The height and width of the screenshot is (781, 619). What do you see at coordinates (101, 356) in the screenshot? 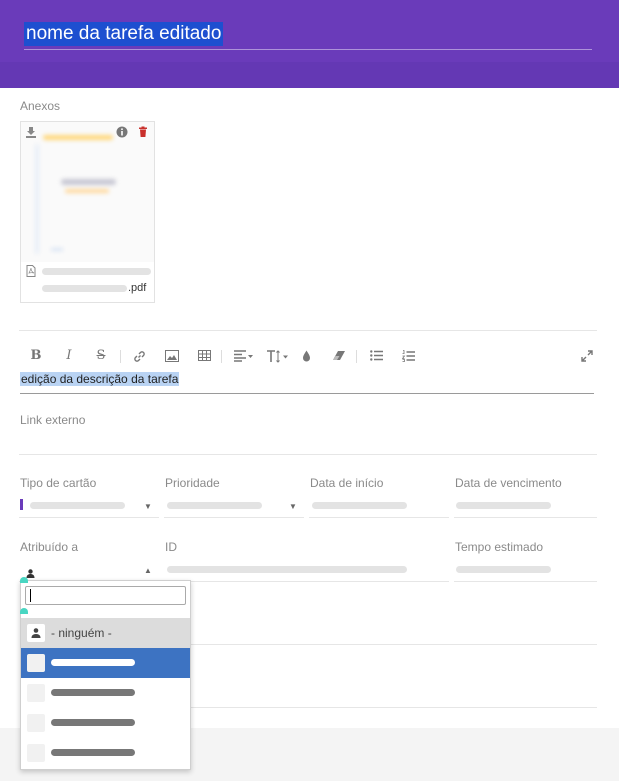
I see `strikethrough-button: S` at bounding box center [101, 356].